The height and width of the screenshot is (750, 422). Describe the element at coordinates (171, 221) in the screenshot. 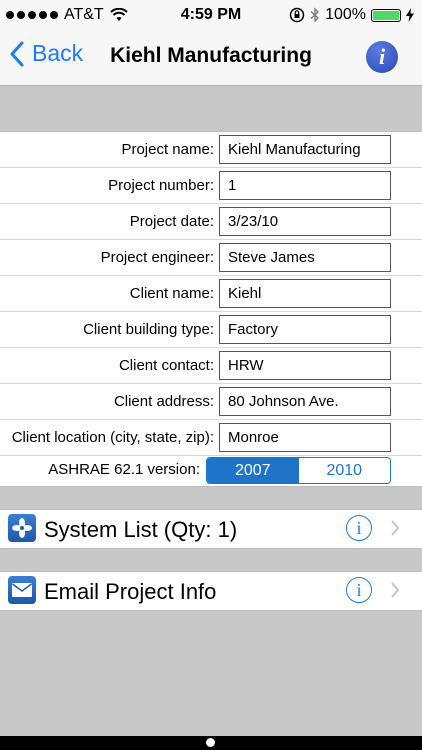

I see `project-date-label: Project date:` at that location.